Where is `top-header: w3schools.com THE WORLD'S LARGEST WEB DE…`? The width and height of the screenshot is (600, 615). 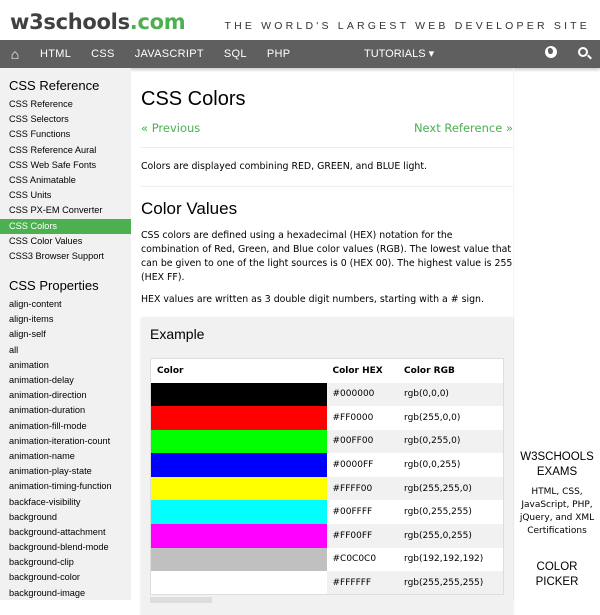 top-header: w3schools.com THE WORLD'S LARGEST WEB DE… is located at coordinates (300, 20).